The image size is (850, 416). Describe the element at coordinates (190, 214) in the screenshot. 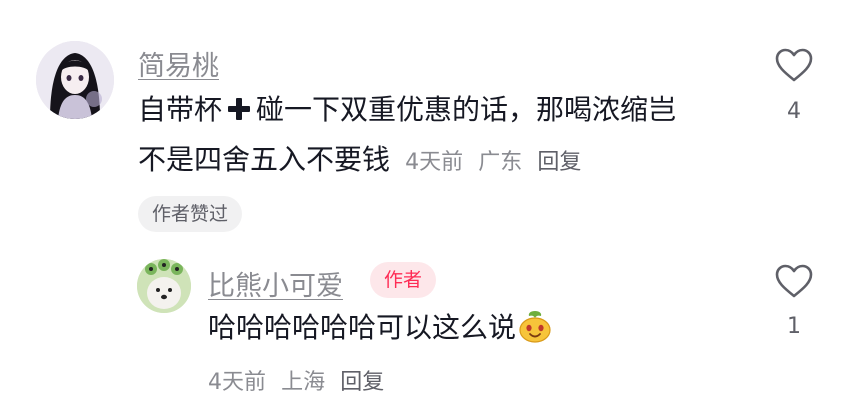

I see `author-liked-badge: 作者赞过` at that location.